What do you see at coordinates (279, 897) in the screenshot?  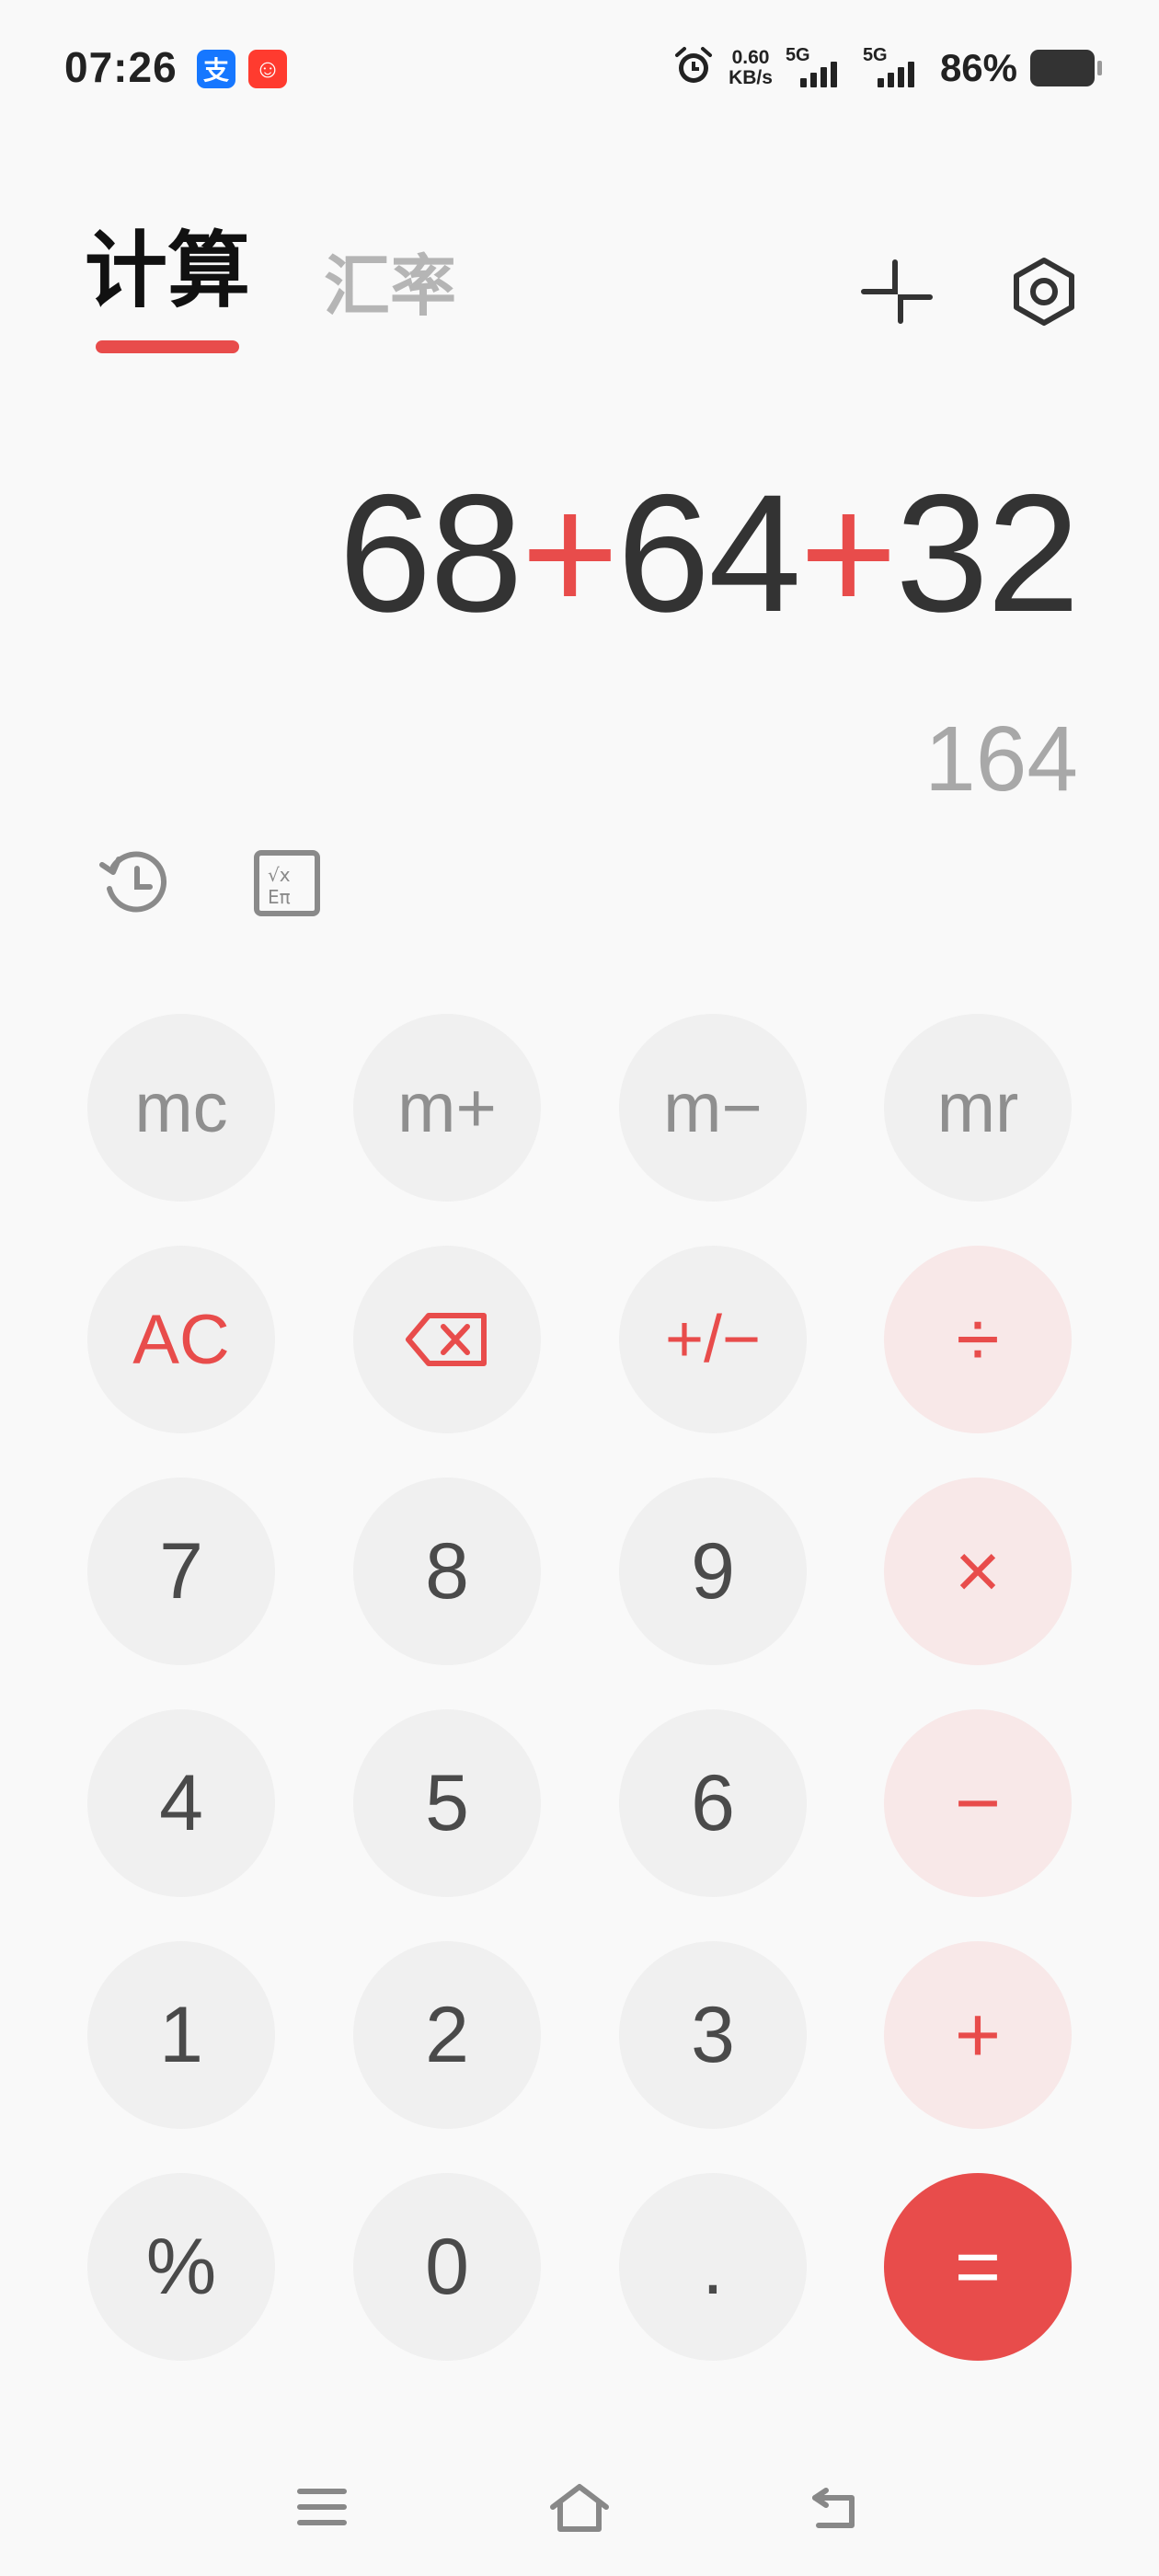 I see `svg-text: Eπ` at bounding box center [279, 897].